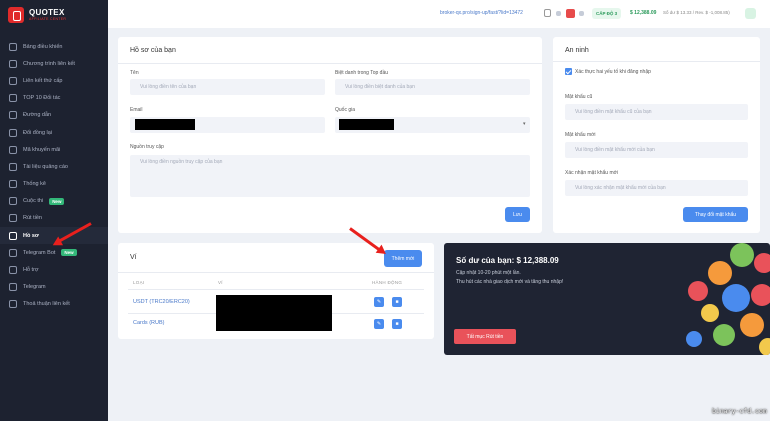 Image resolution: width=770 pixels, height=421 pixels. What do you see at coordinates (579, 97) in the screenshot?
I see `old-password-label: Mật khẩu cũ` at bounding box center [579, 97].